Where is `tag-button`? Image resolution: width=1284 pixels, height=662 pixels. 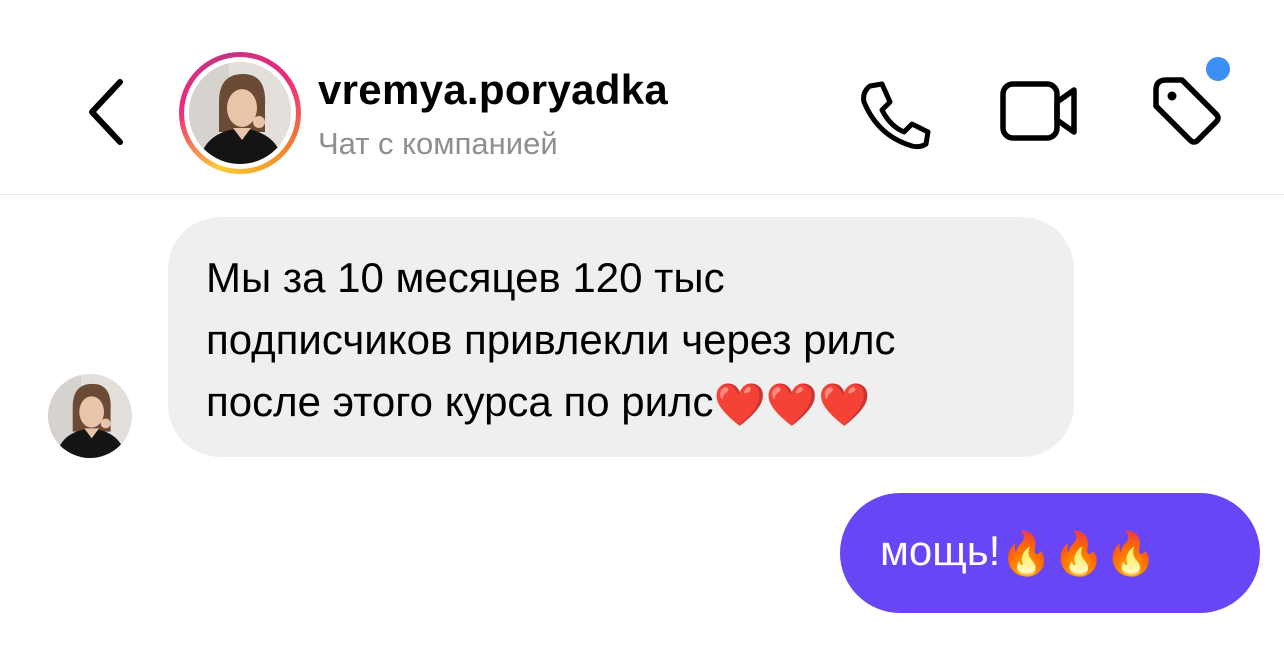
tag-button is located at coordinates (1186, 112).